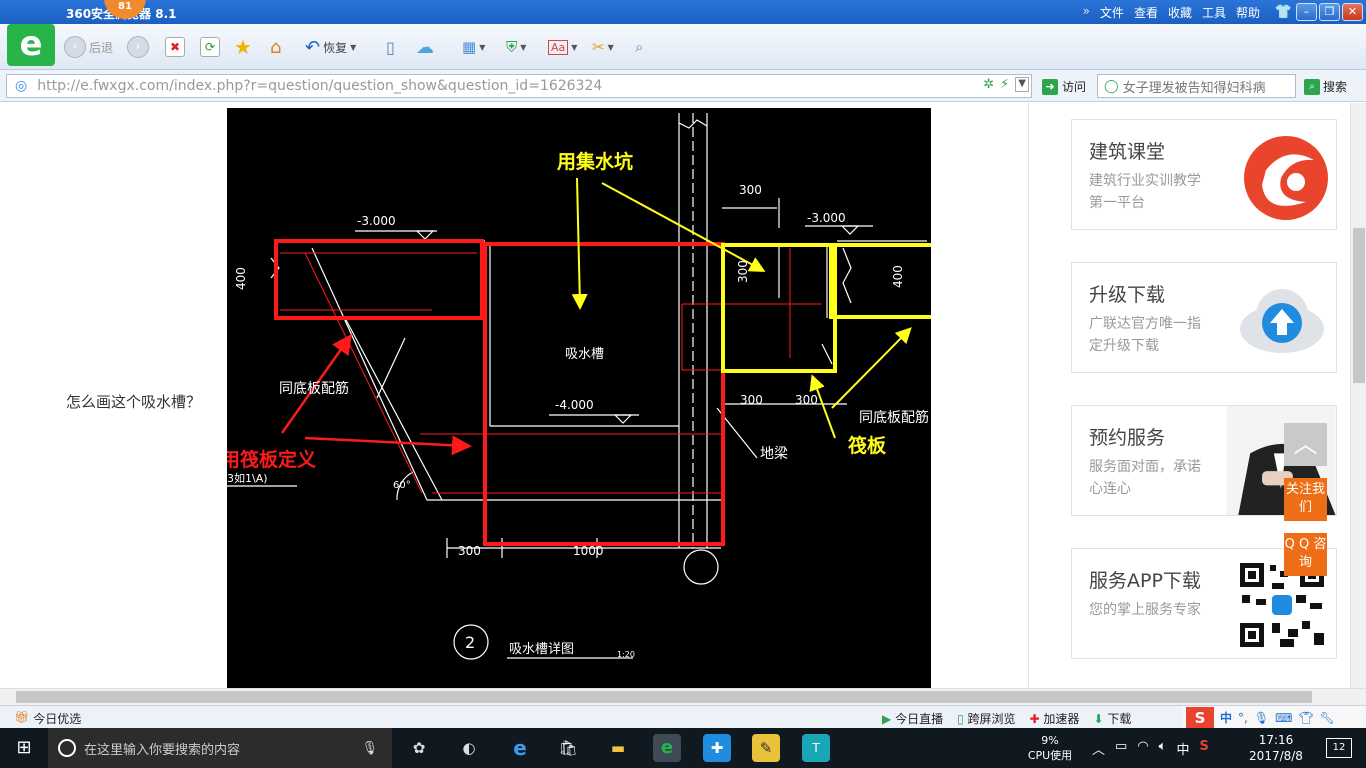 This screenshot has height=768, width=1366. What do you see at coordinates (1339, 748) in the screenshot?
I see `notification-center-icon: 12` at bounding box center [1339, 748].